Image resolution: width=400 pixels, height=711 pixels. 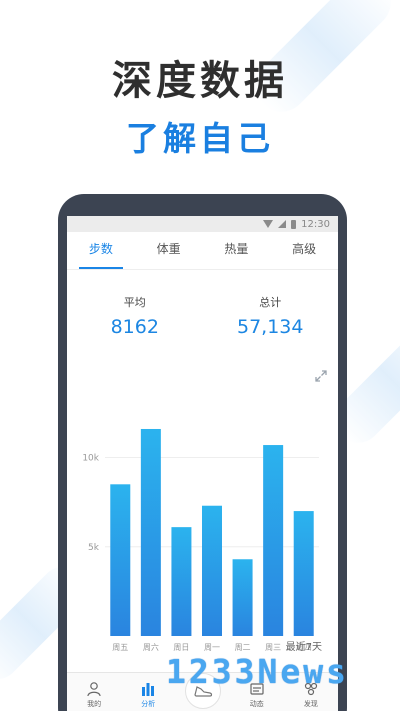 I want to click on y-tick-label: 10k, so click(x=90, y=459).